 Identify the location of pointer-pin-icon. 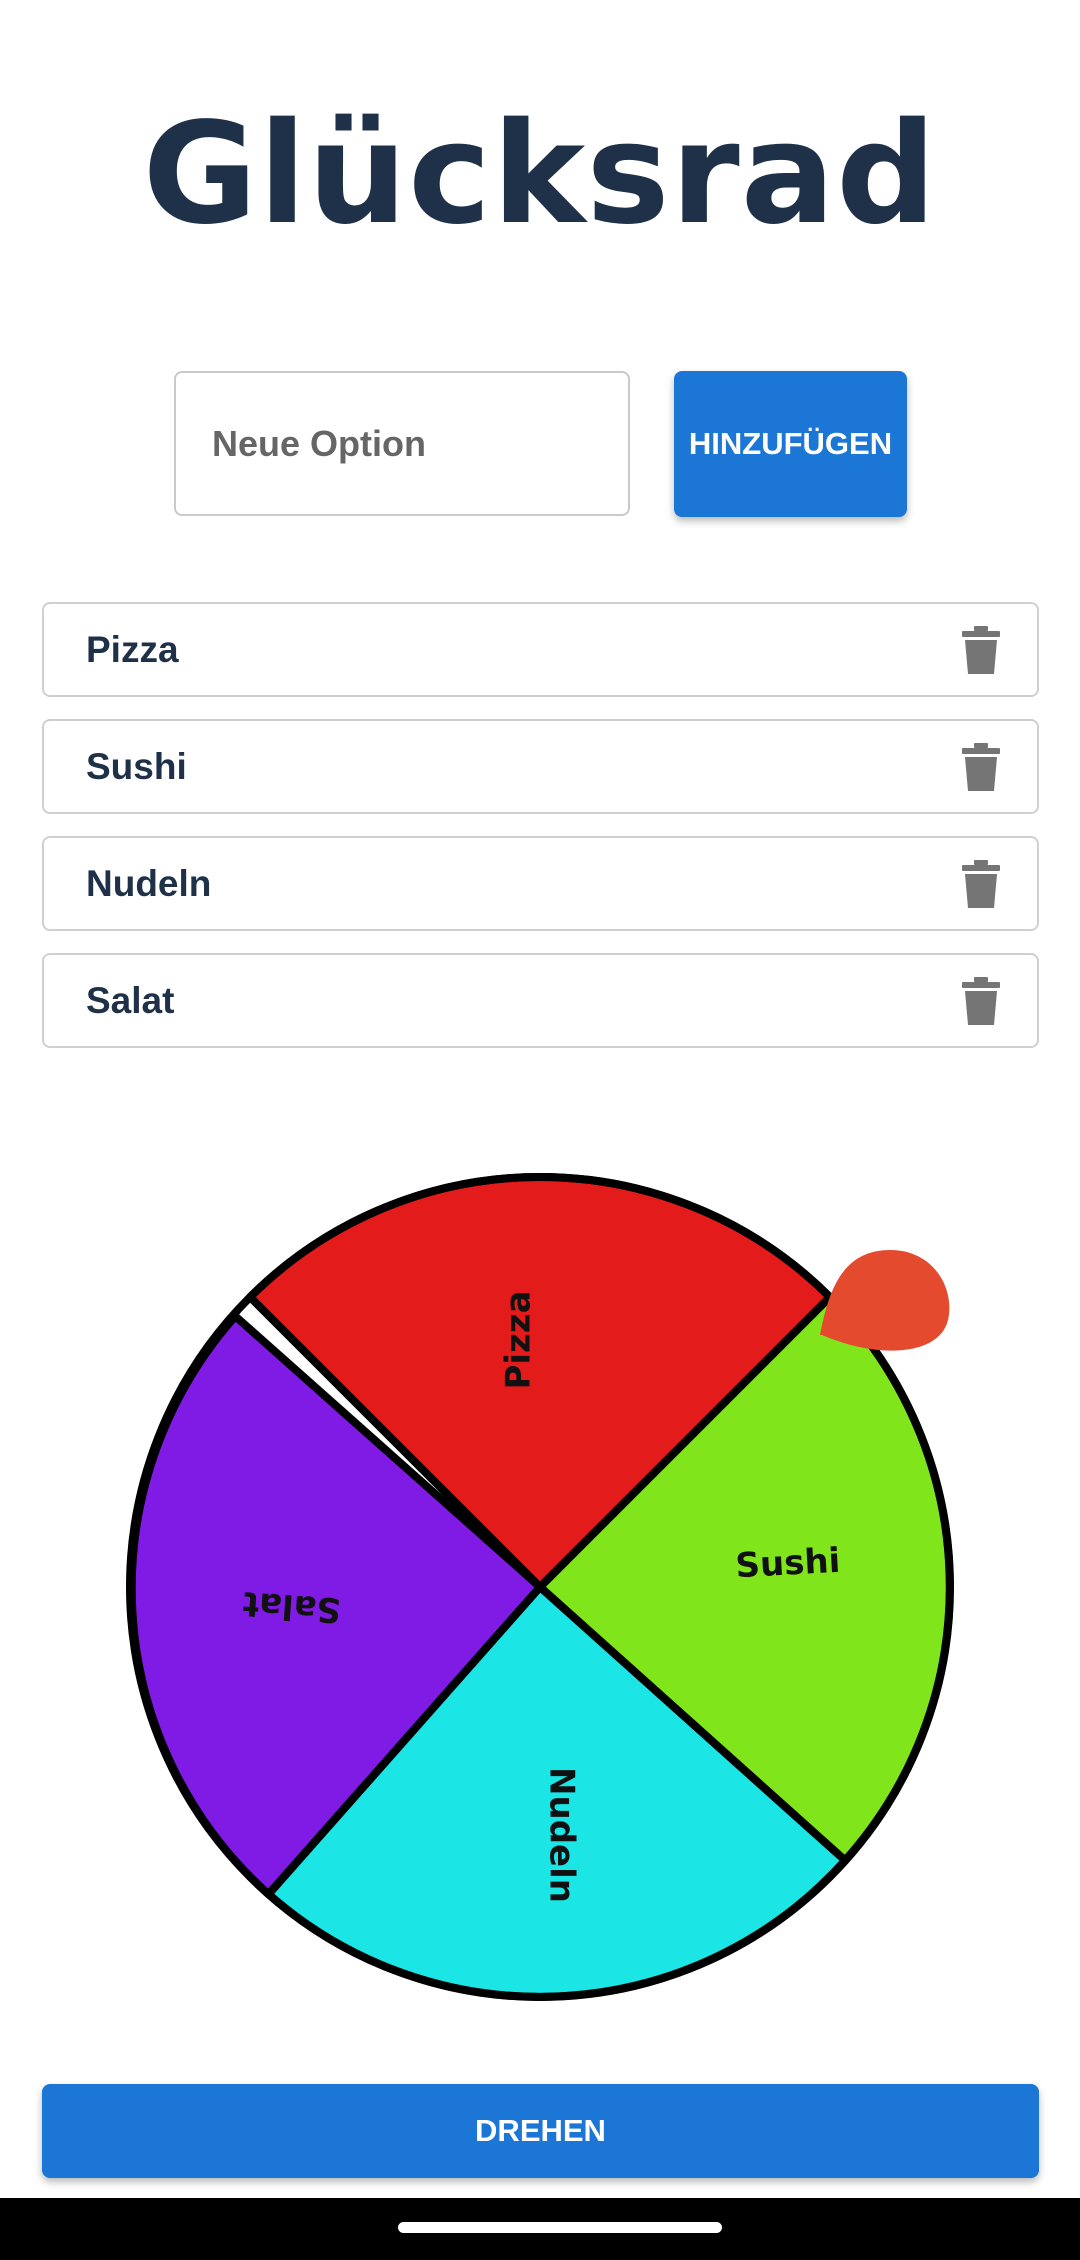
(885, 1300).